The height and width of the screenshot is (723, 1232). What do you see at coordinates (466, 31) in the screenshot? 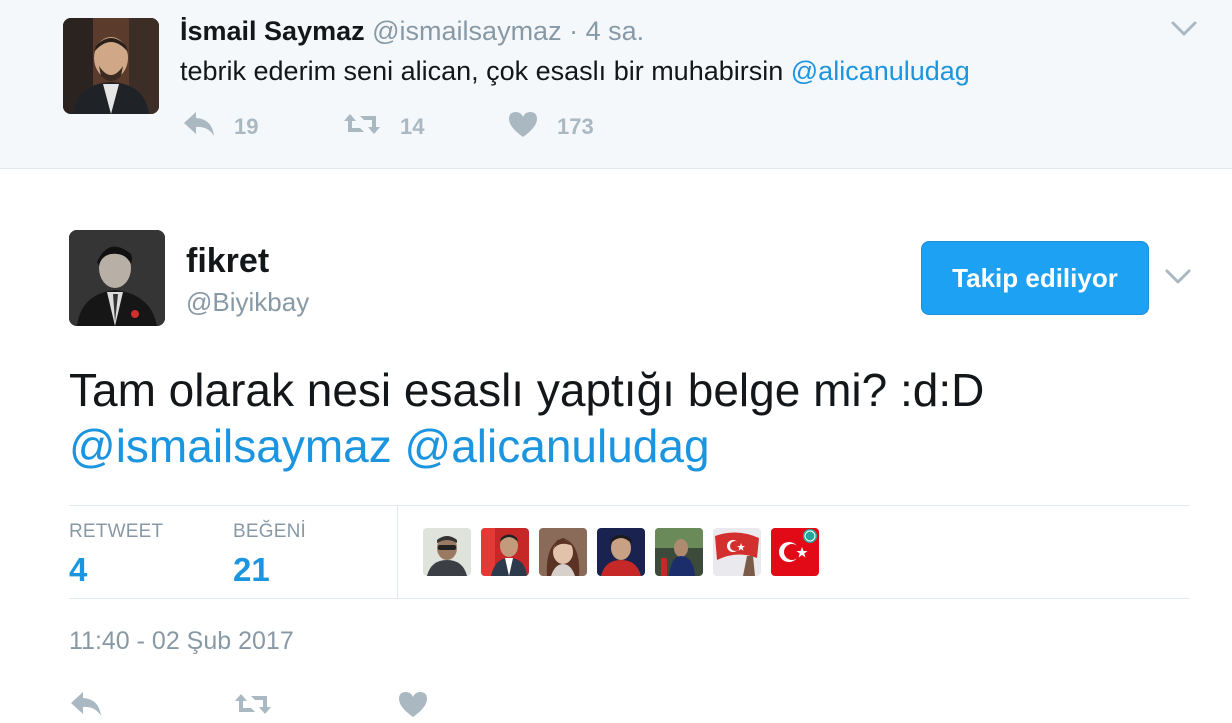
I see `parent-author-handle: @ismailsaymaz` at bounding box center [466, 31].